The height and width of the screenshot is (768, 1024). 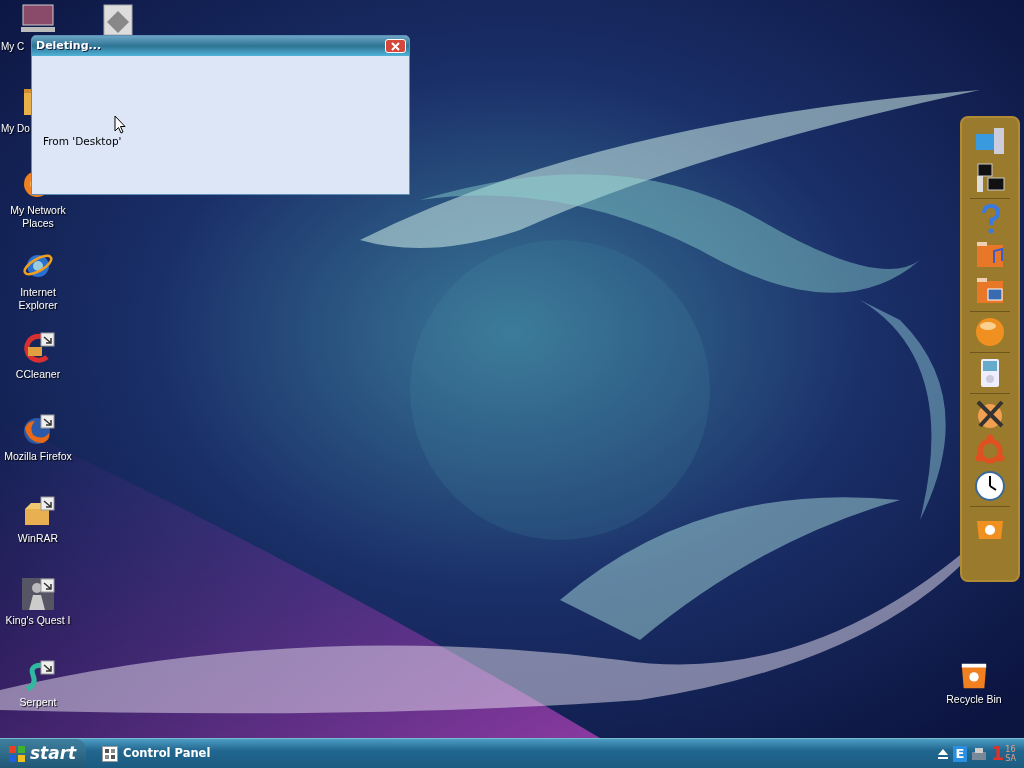 What do you see at coordinates (990, 332) in the screenshot?
I see `sphere-icon` at bounding box center [990, 332].